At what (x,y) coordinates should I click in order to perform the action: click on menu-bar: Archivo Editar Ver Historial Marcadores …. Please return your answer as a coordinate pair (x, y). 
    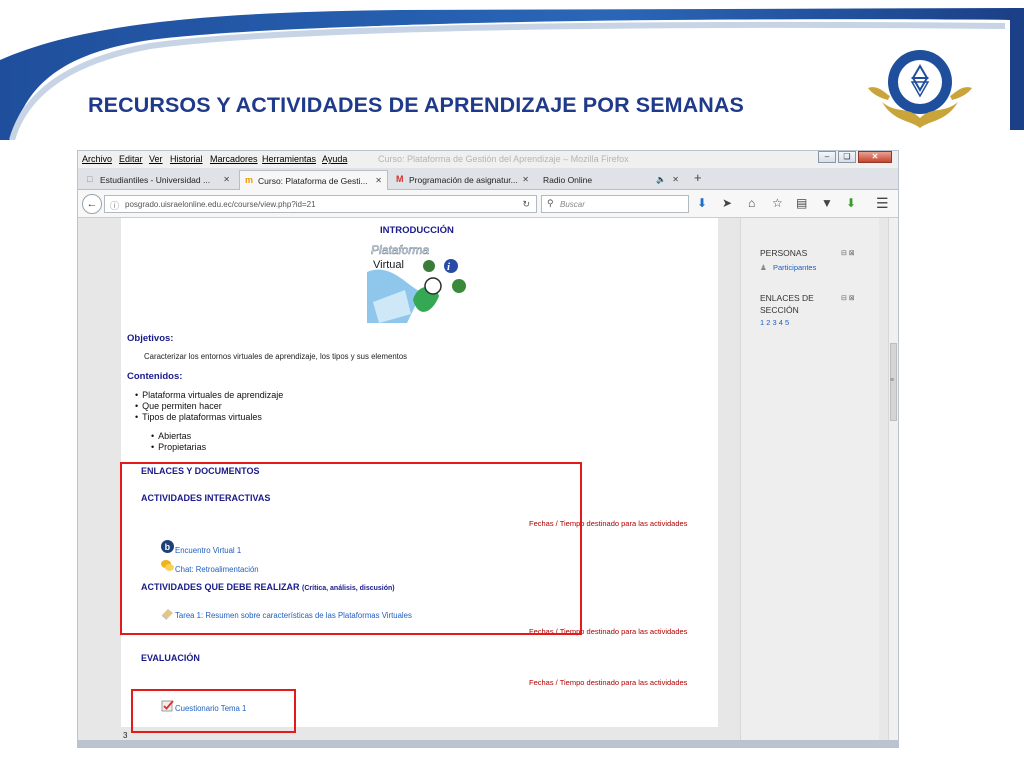
    Looking at the image, I should click on (488, 159).